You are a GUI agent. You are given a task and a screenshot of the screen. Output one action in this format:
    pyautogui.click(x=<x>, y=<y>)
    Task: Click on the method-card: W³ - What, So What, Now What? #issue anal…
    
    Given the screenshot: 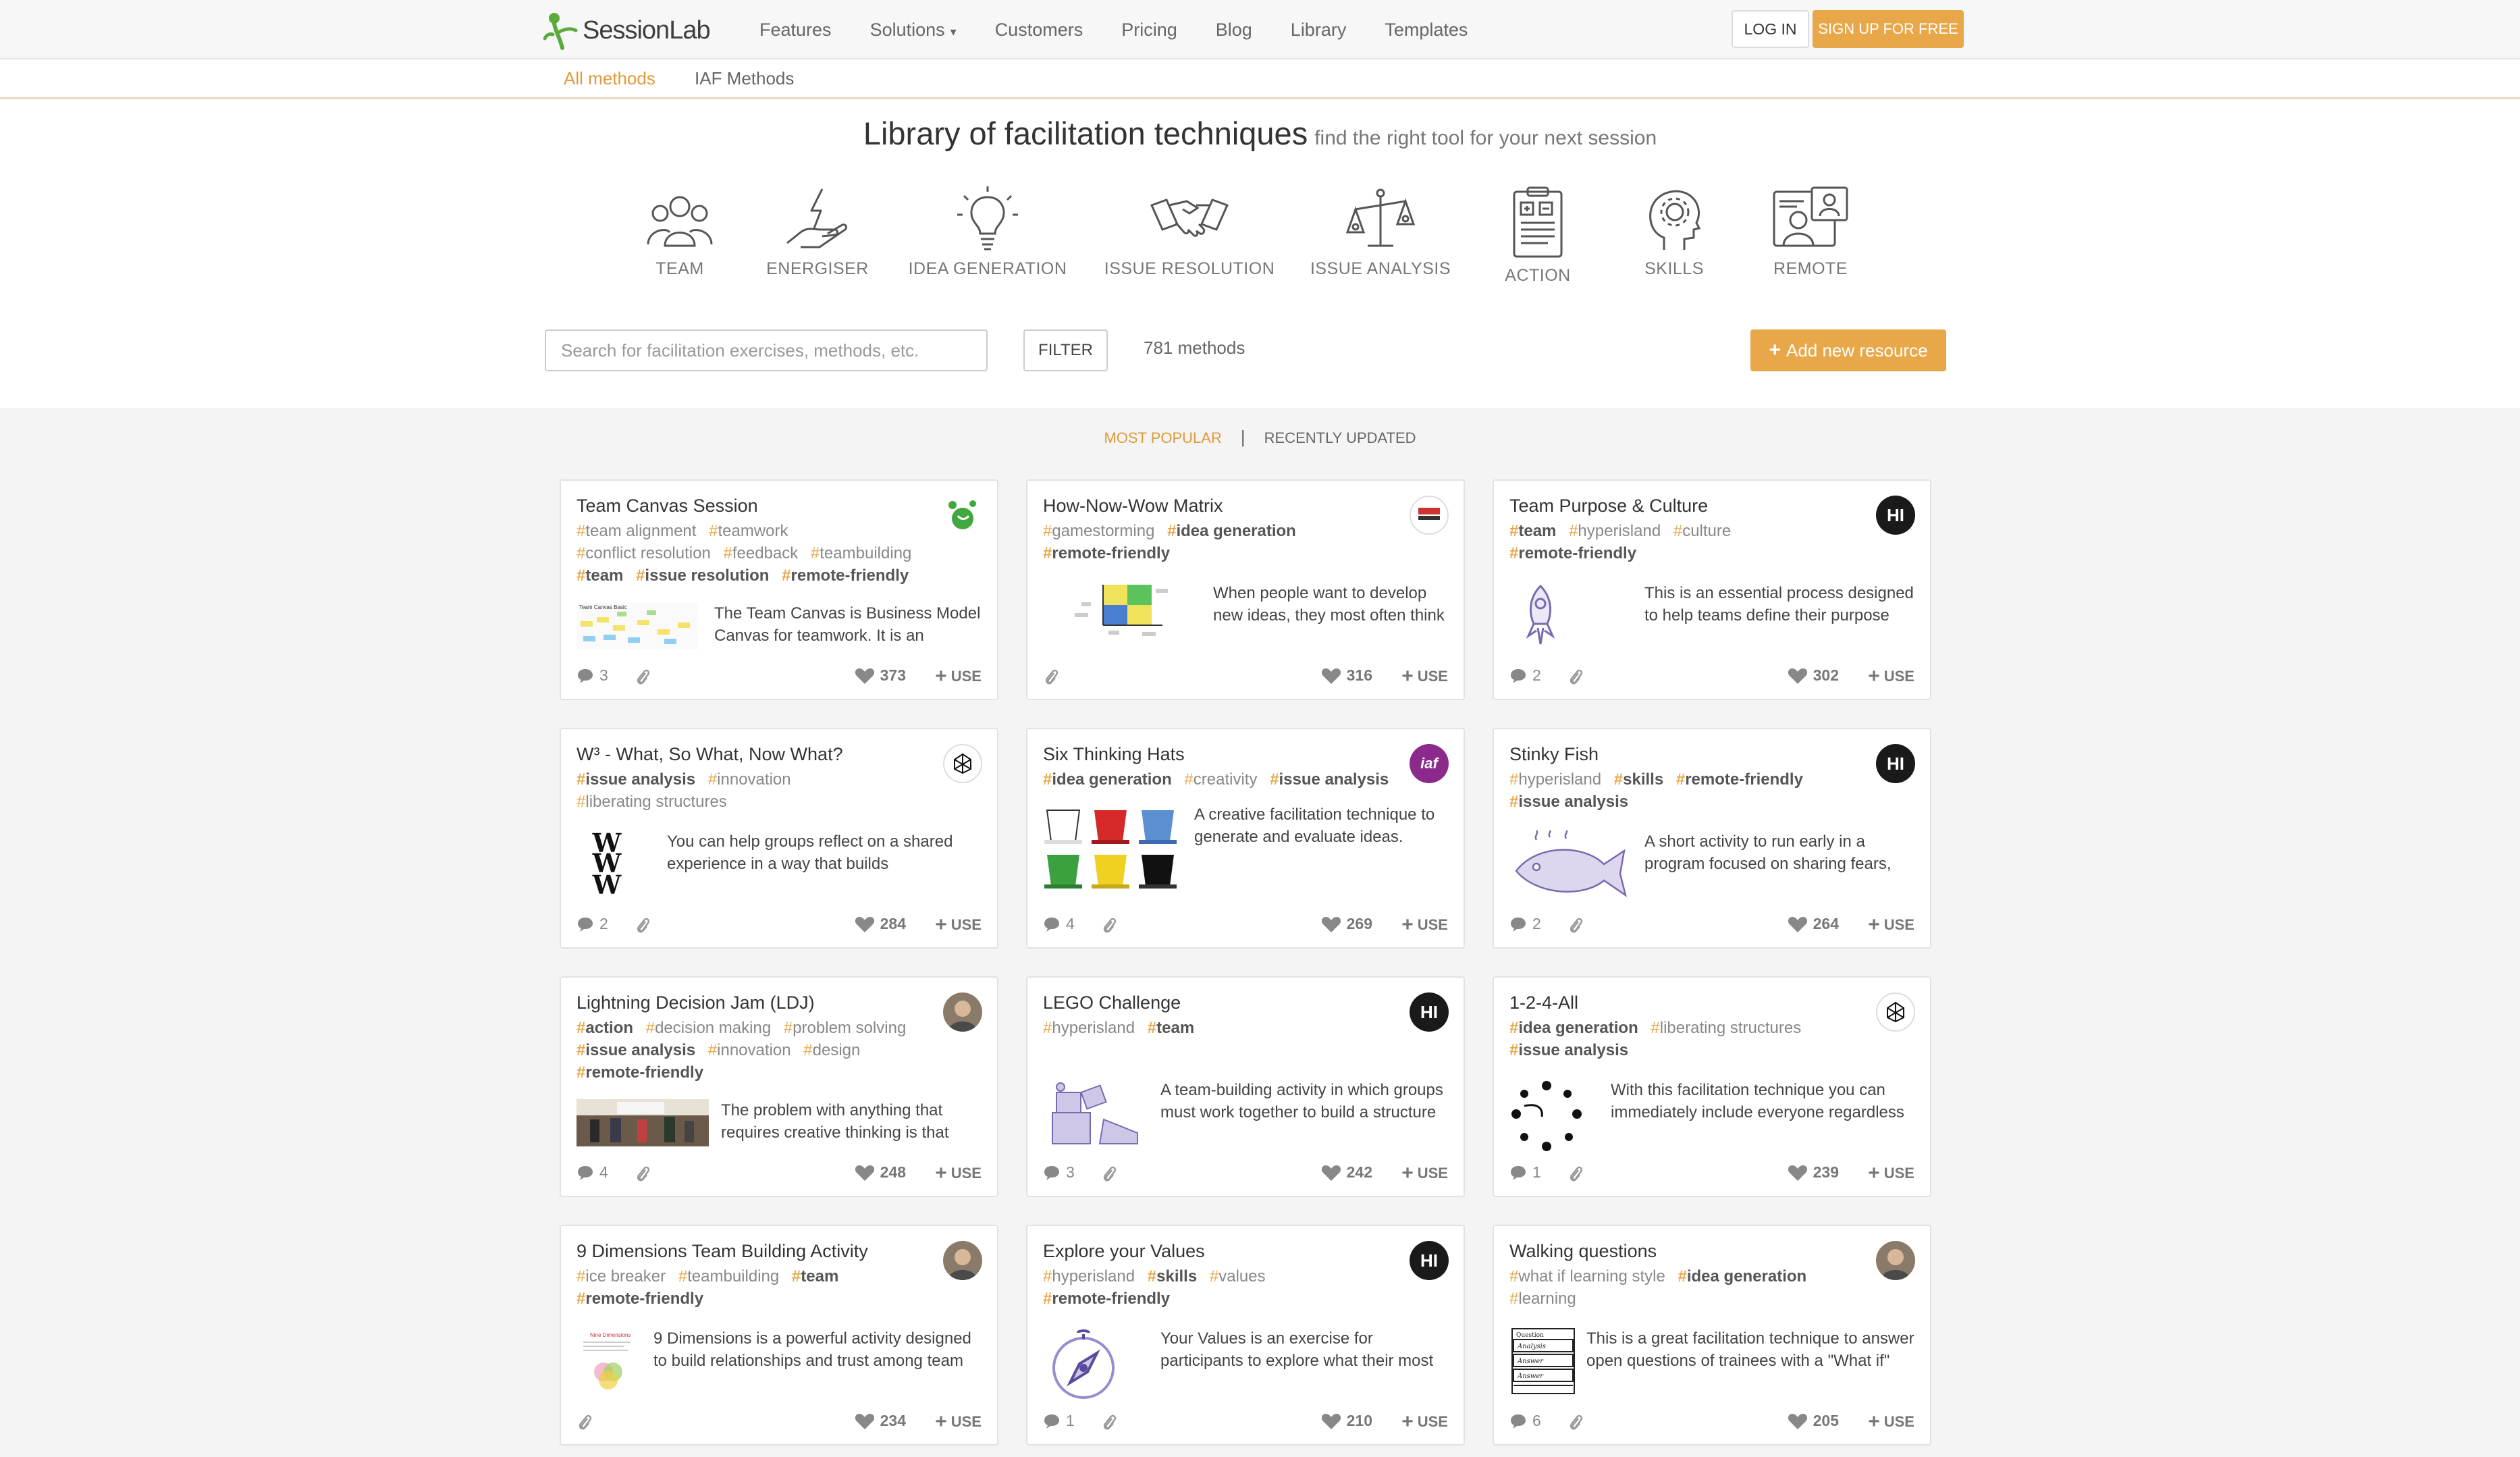 What is the action you would take?
    pyautogui.click(x=779, y=838)
    